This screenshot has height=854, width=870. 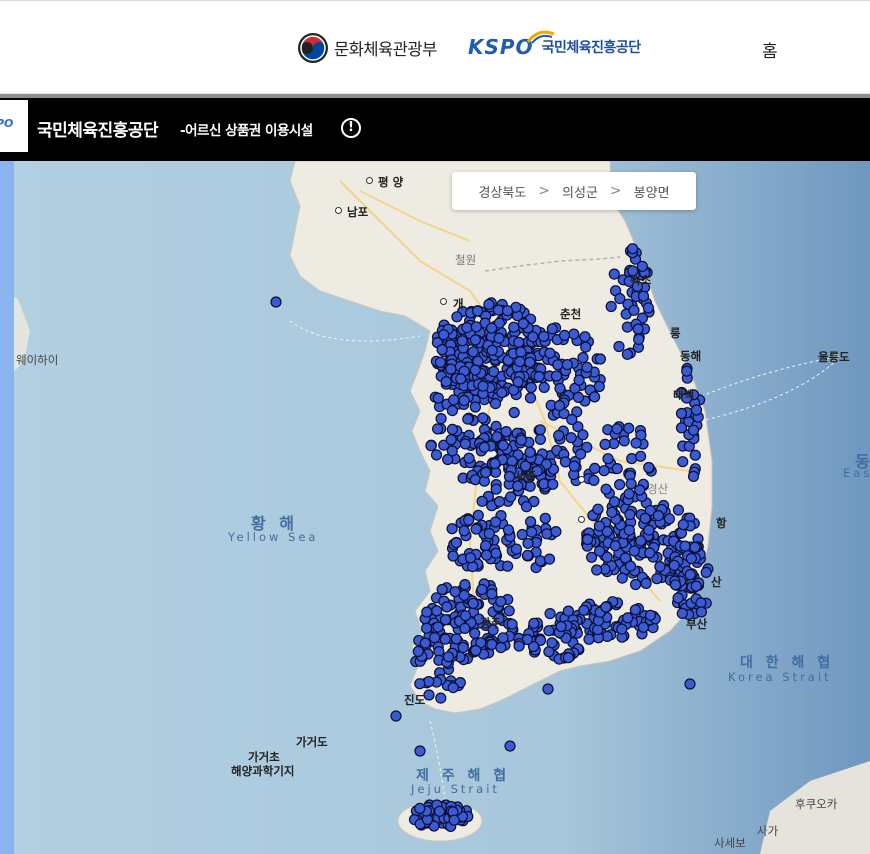 I want to click on kspo-logo-link: KSPO 국민체육진흥공단, so click(x=554, y=47).